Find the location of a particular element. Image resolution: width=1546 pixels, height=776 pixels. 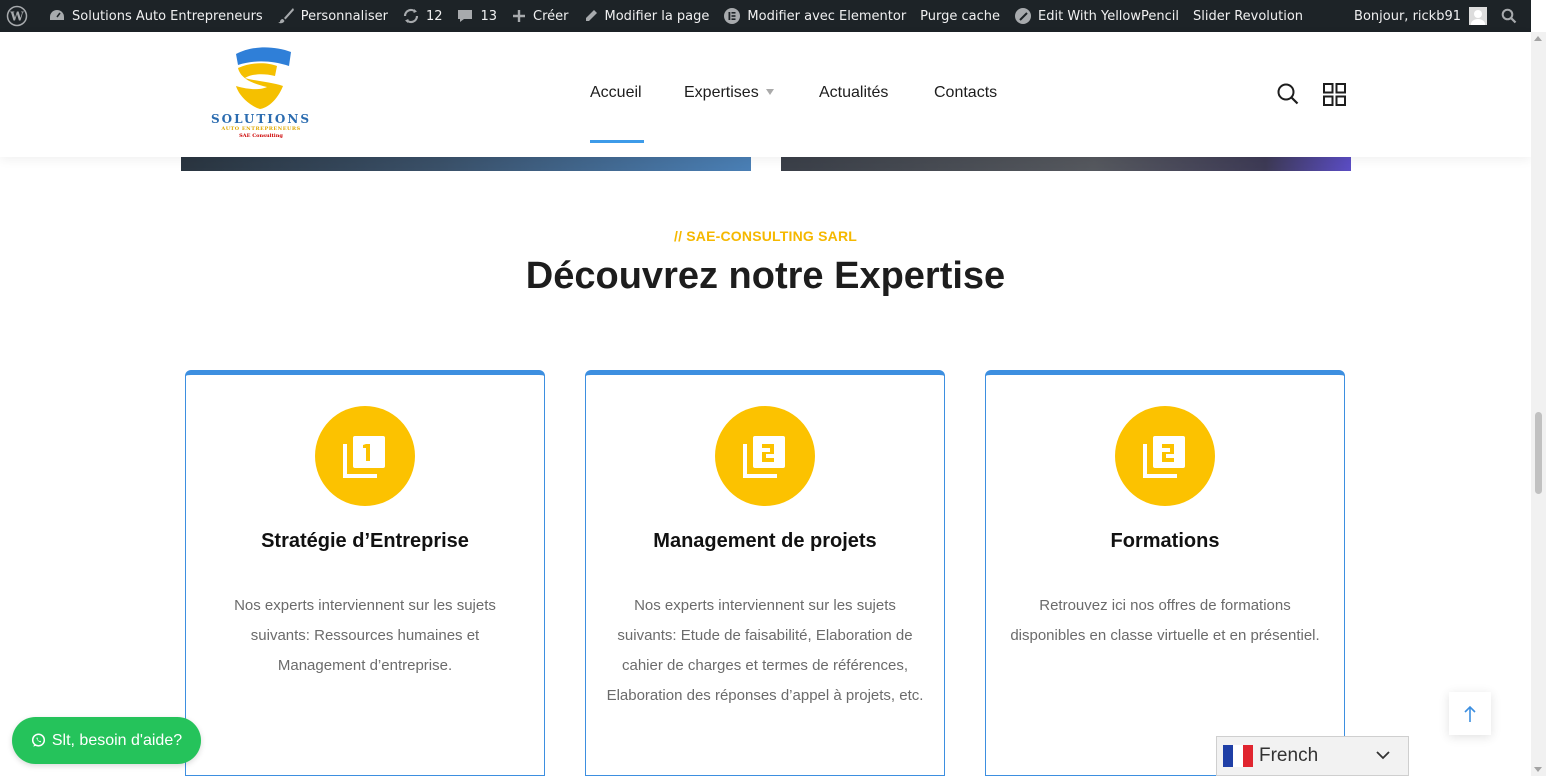

admin-search-button is located at coordinates (1512, 16).